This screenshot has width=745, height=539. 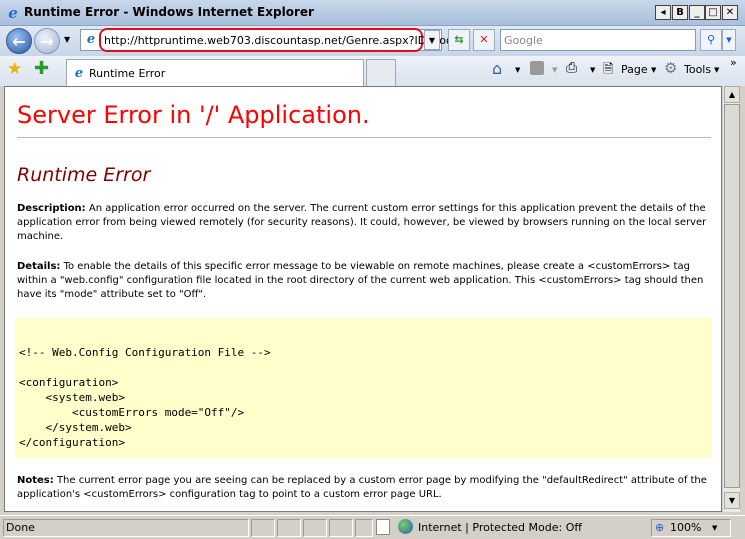 I want to click on page-icon: e, so click(x=91, y=39).